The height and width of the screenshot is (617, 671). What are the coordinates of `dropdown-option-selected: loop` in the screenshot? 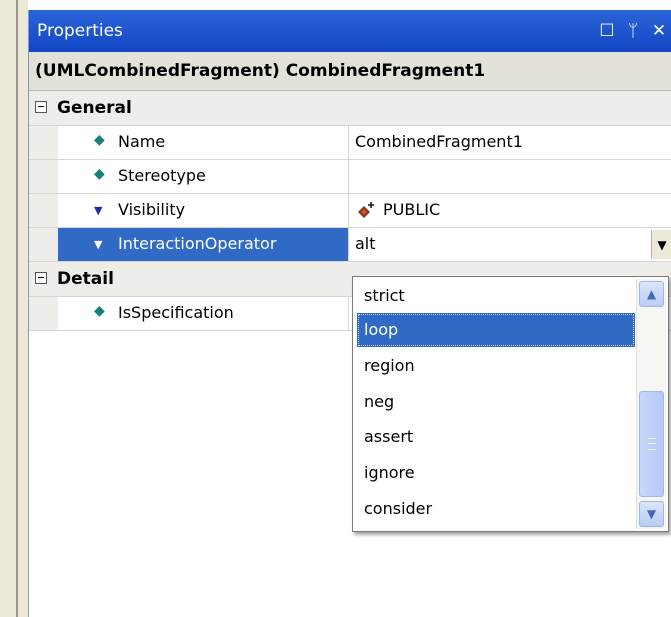 It's located at (496, 330).